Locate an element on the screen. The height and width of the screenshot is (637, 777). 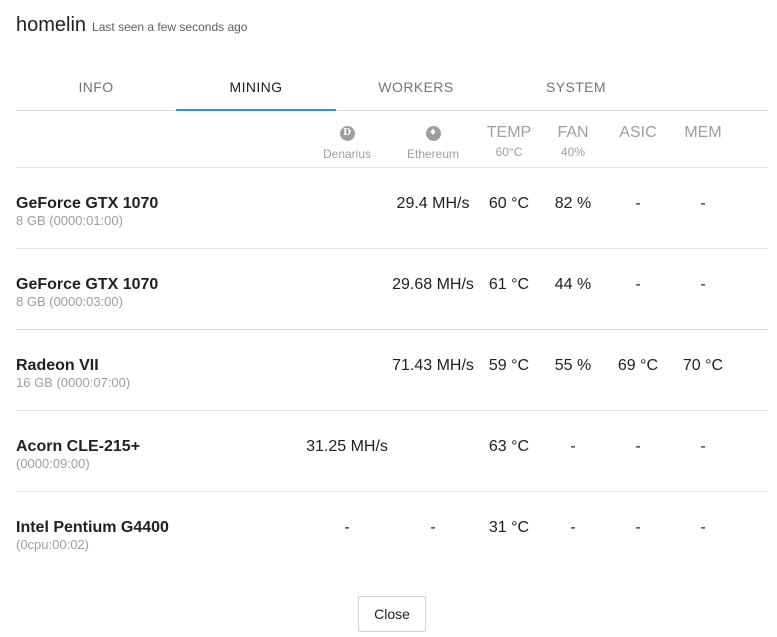
column-label-temp: TEMP is located at coordinates (509, 132).